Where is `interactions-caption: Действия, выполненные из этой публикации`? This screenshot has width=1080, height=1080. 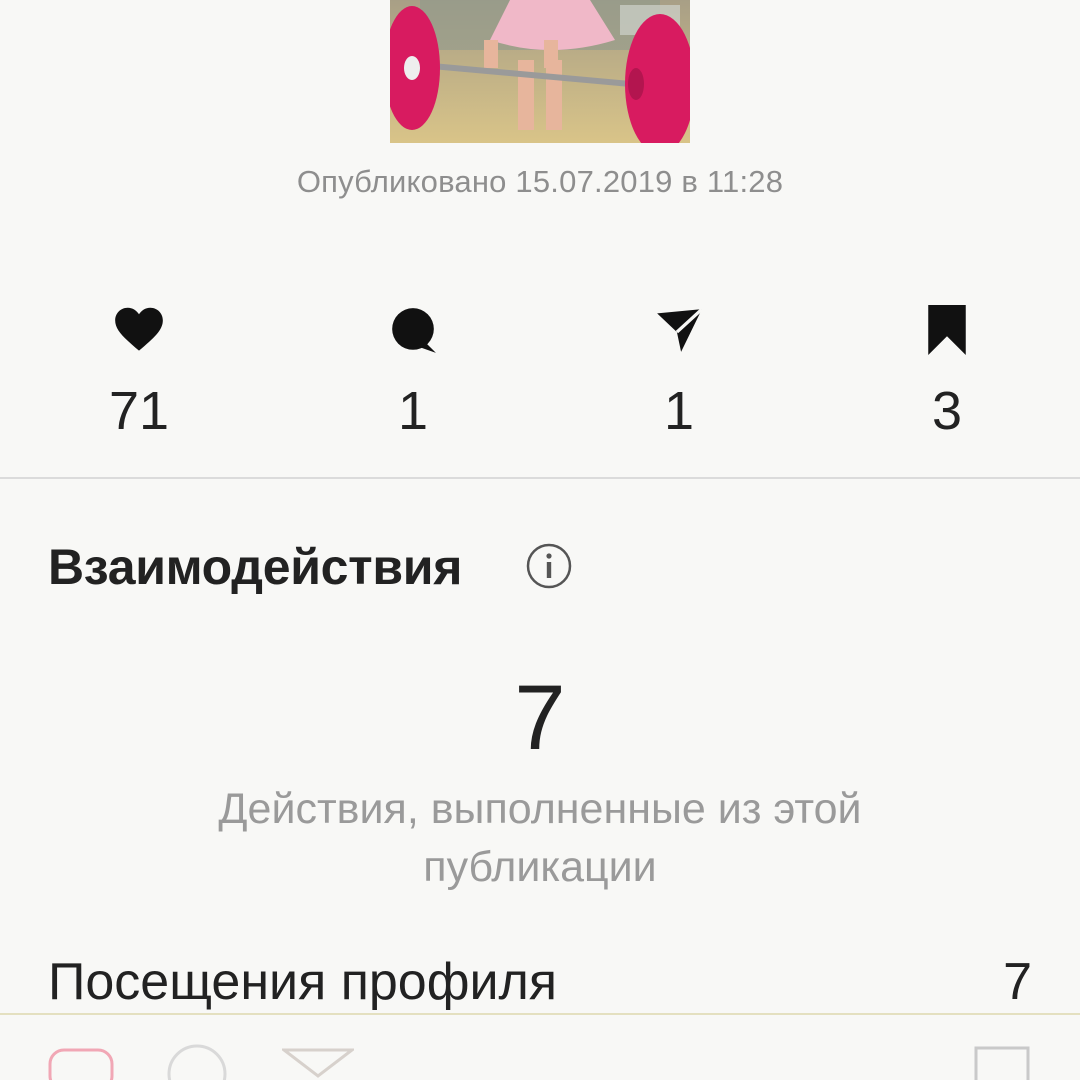
interactions-caption: Действия, выполненные из этой публикации is located at coordinates (540, 838).